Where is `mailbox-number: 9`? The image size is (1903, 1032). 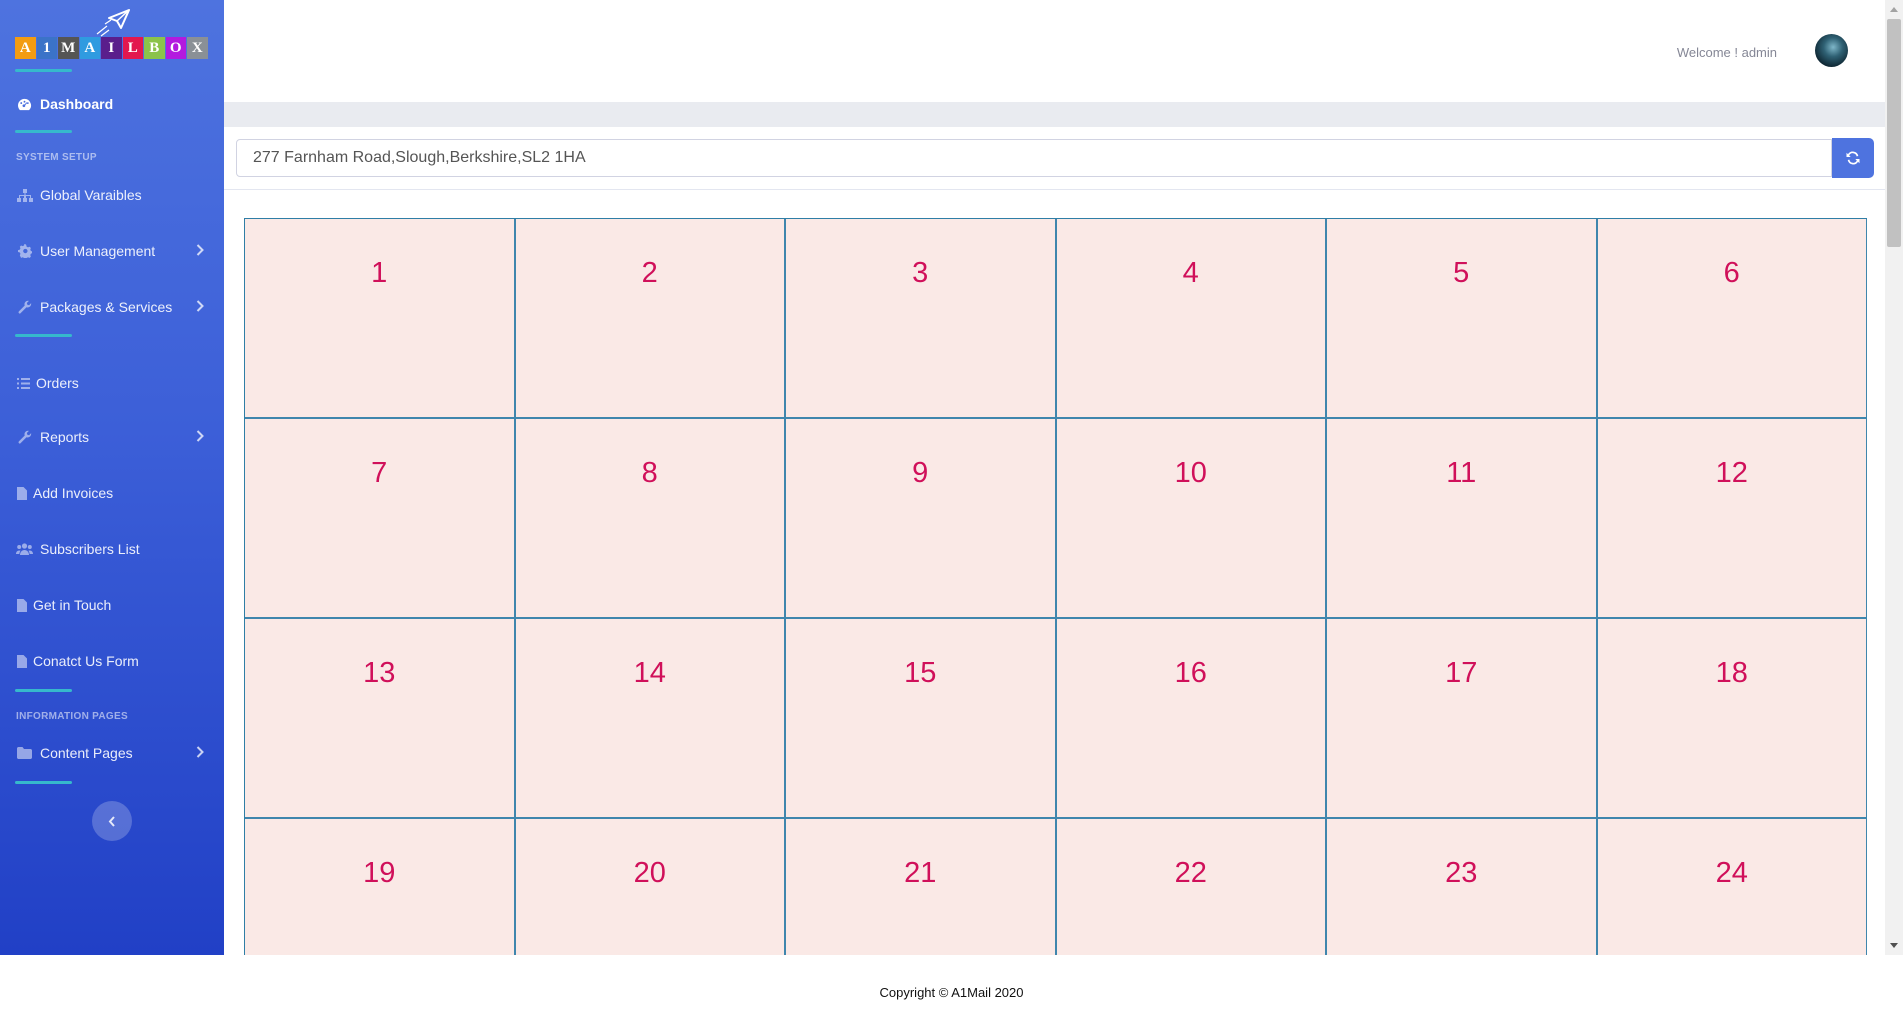 mailbox-number: 9 is located at coordinates (920, 473).